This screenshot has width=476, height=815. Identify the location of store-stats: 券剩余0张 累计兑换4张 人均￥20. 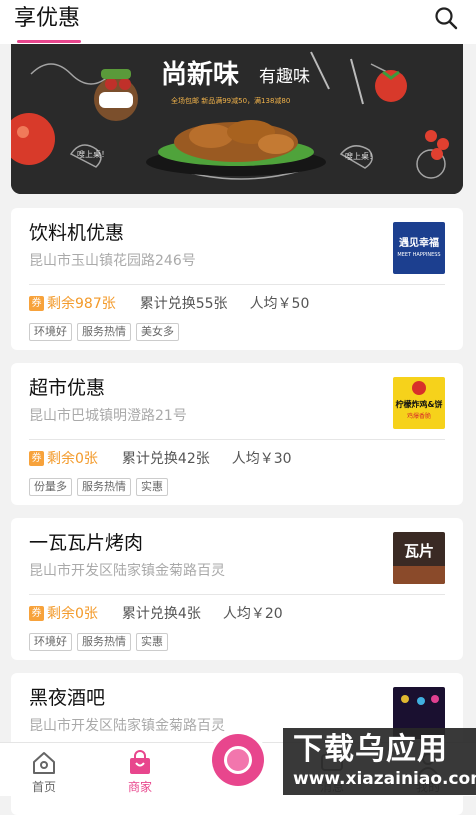
(156, 614).